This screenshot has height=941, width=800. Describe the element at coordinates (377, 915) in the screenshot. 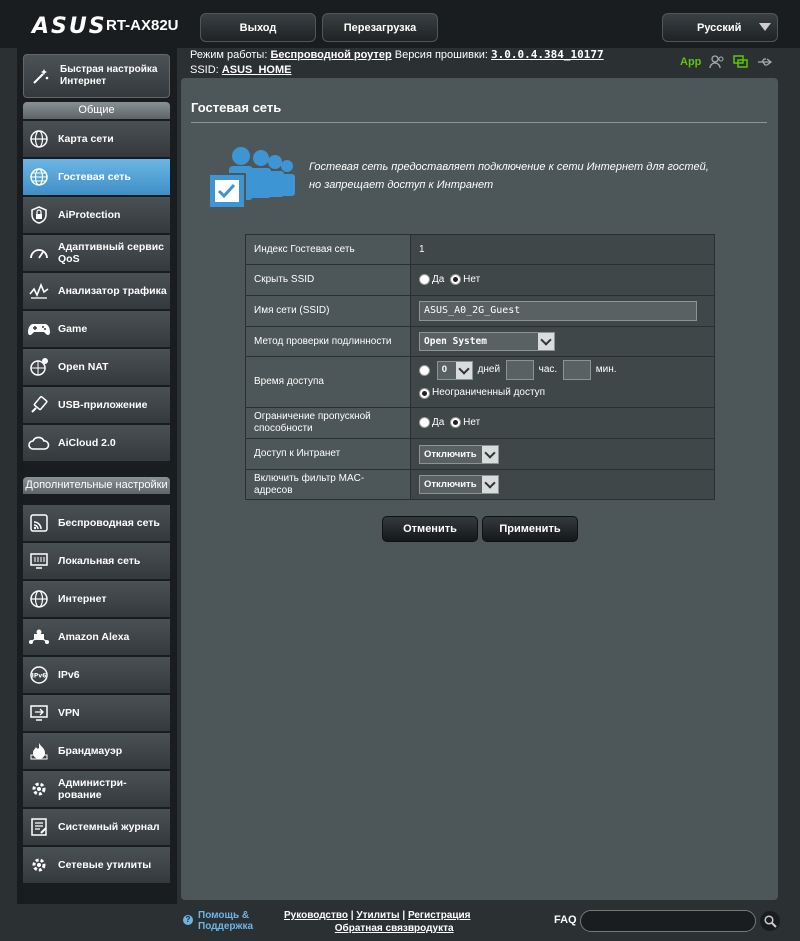

I see `utilities-link: Утилиты` at that location.